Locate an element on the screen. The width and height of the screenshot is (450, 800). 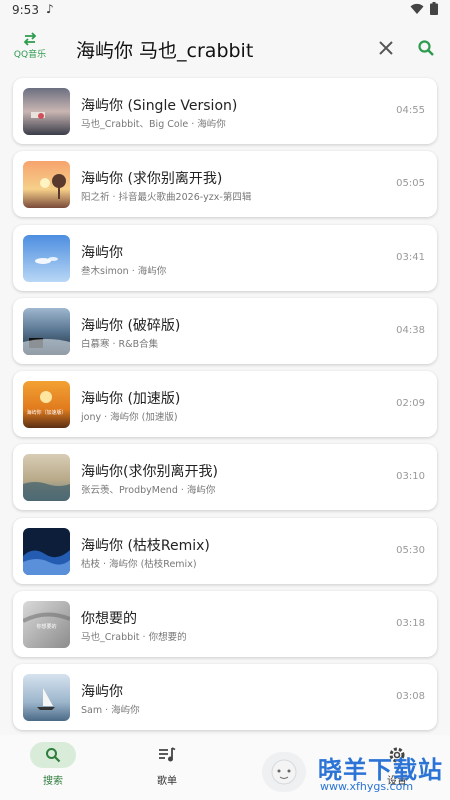
nav-item-playlist: 歌单 is located at coordinates (167, 764).